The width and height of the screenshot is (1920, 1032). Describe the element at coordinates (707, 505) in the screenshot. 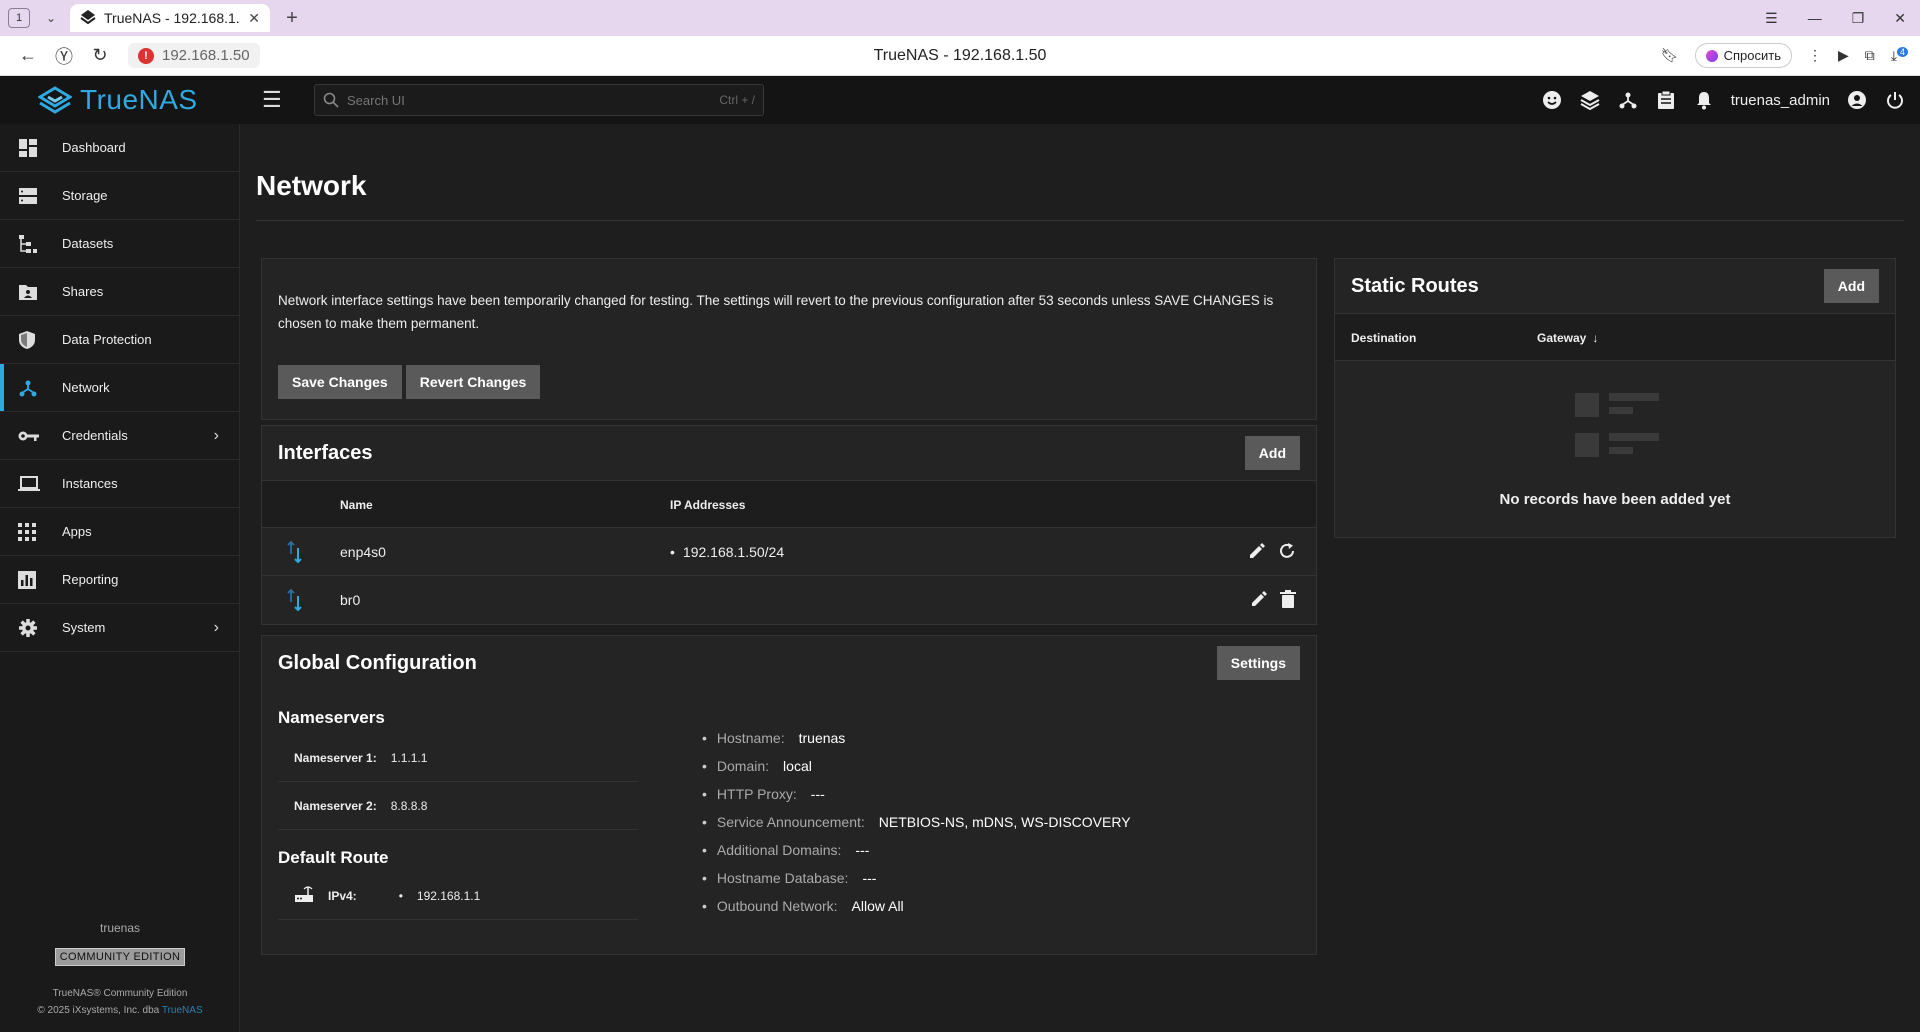

I see `column-ip-addresses: IP Addresses` at that location.